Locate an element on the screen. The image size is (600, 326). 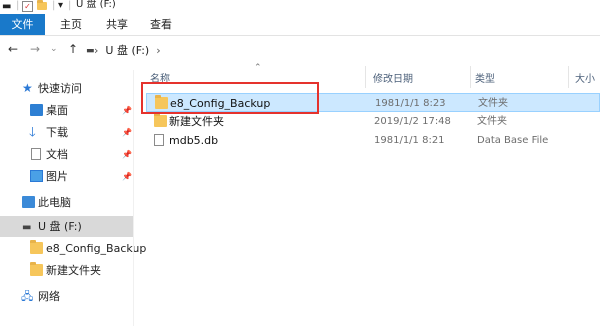
nav-network: 🖧 网络 is located at coordinates (66, 296).